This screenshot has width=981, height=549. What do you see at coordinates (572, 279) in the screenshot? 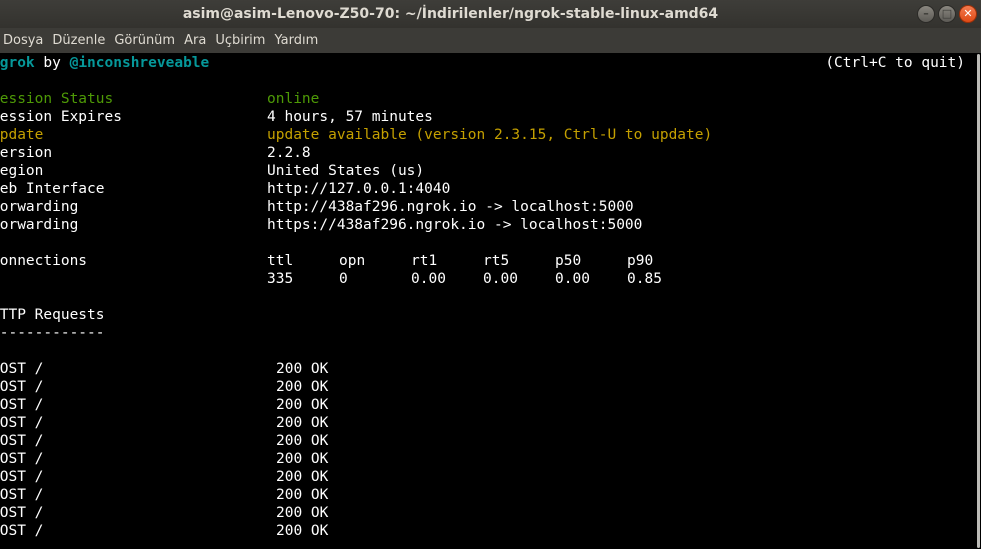
I see `conn-value-p50: 0.00` at bounding box center [572, 279].